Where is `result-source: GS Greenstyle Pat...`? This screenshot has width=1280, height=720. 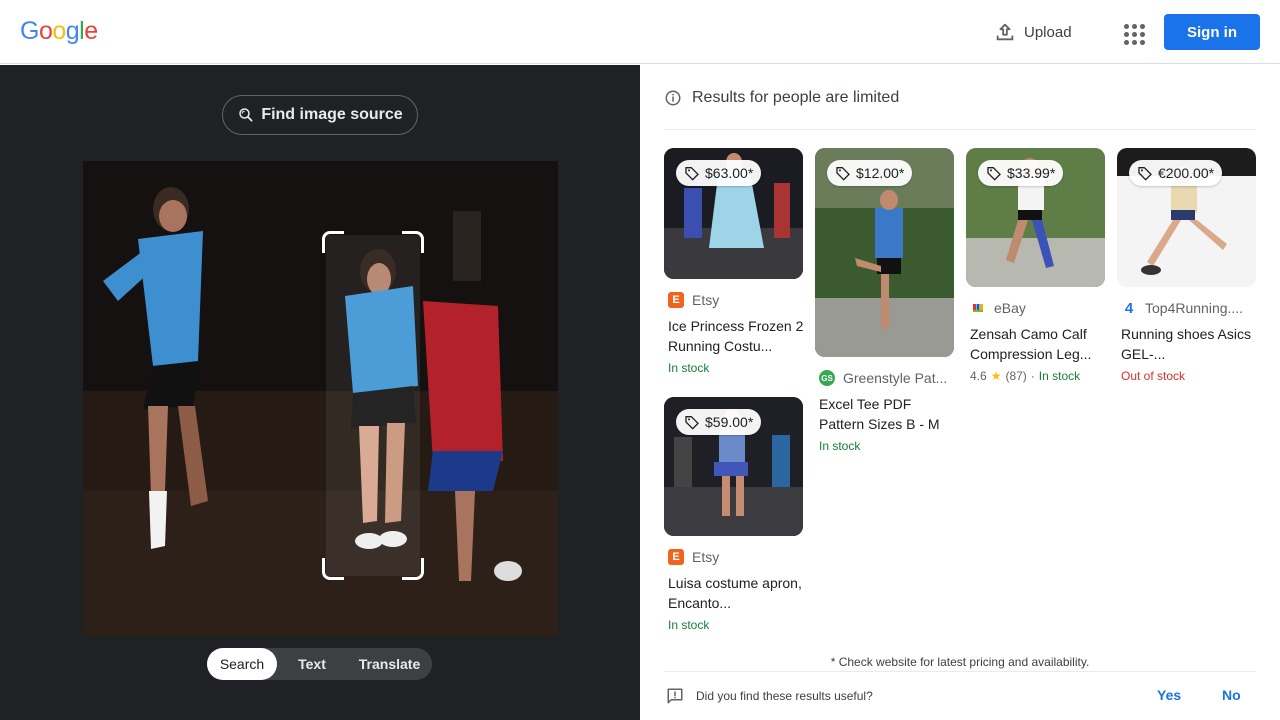
result-source: GS Greenstyle Pat... is located at coordinates (887, 378).